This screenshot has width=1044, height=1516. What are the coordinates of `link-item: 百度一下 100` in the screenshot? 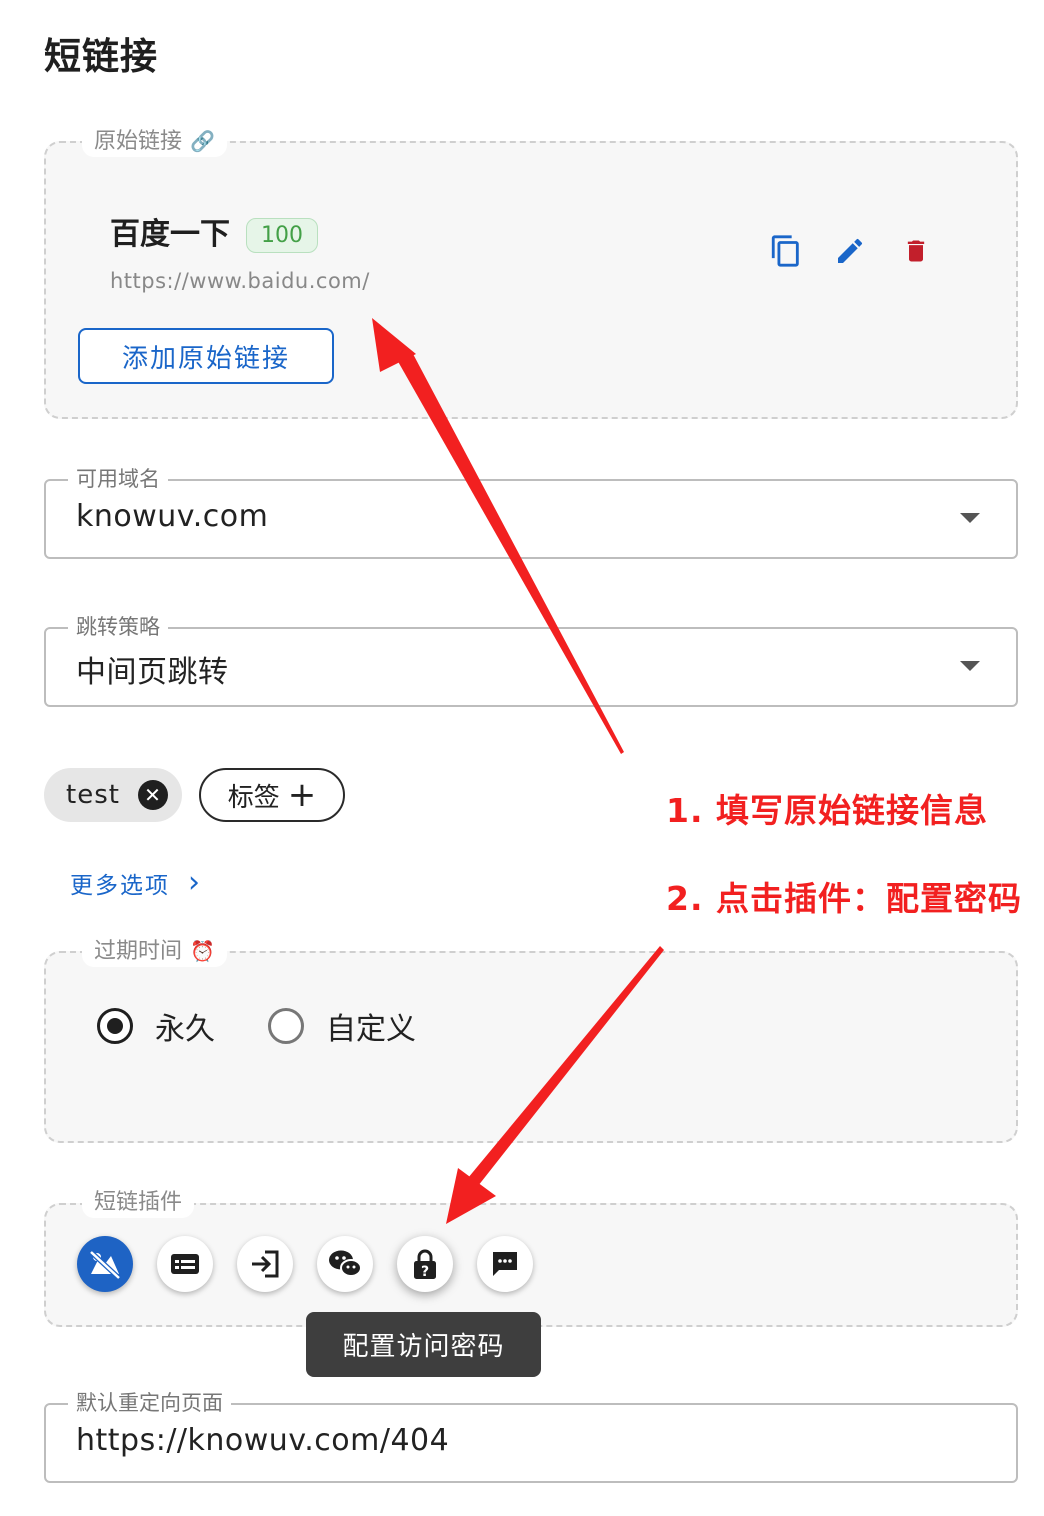 It's located at (214, 233).